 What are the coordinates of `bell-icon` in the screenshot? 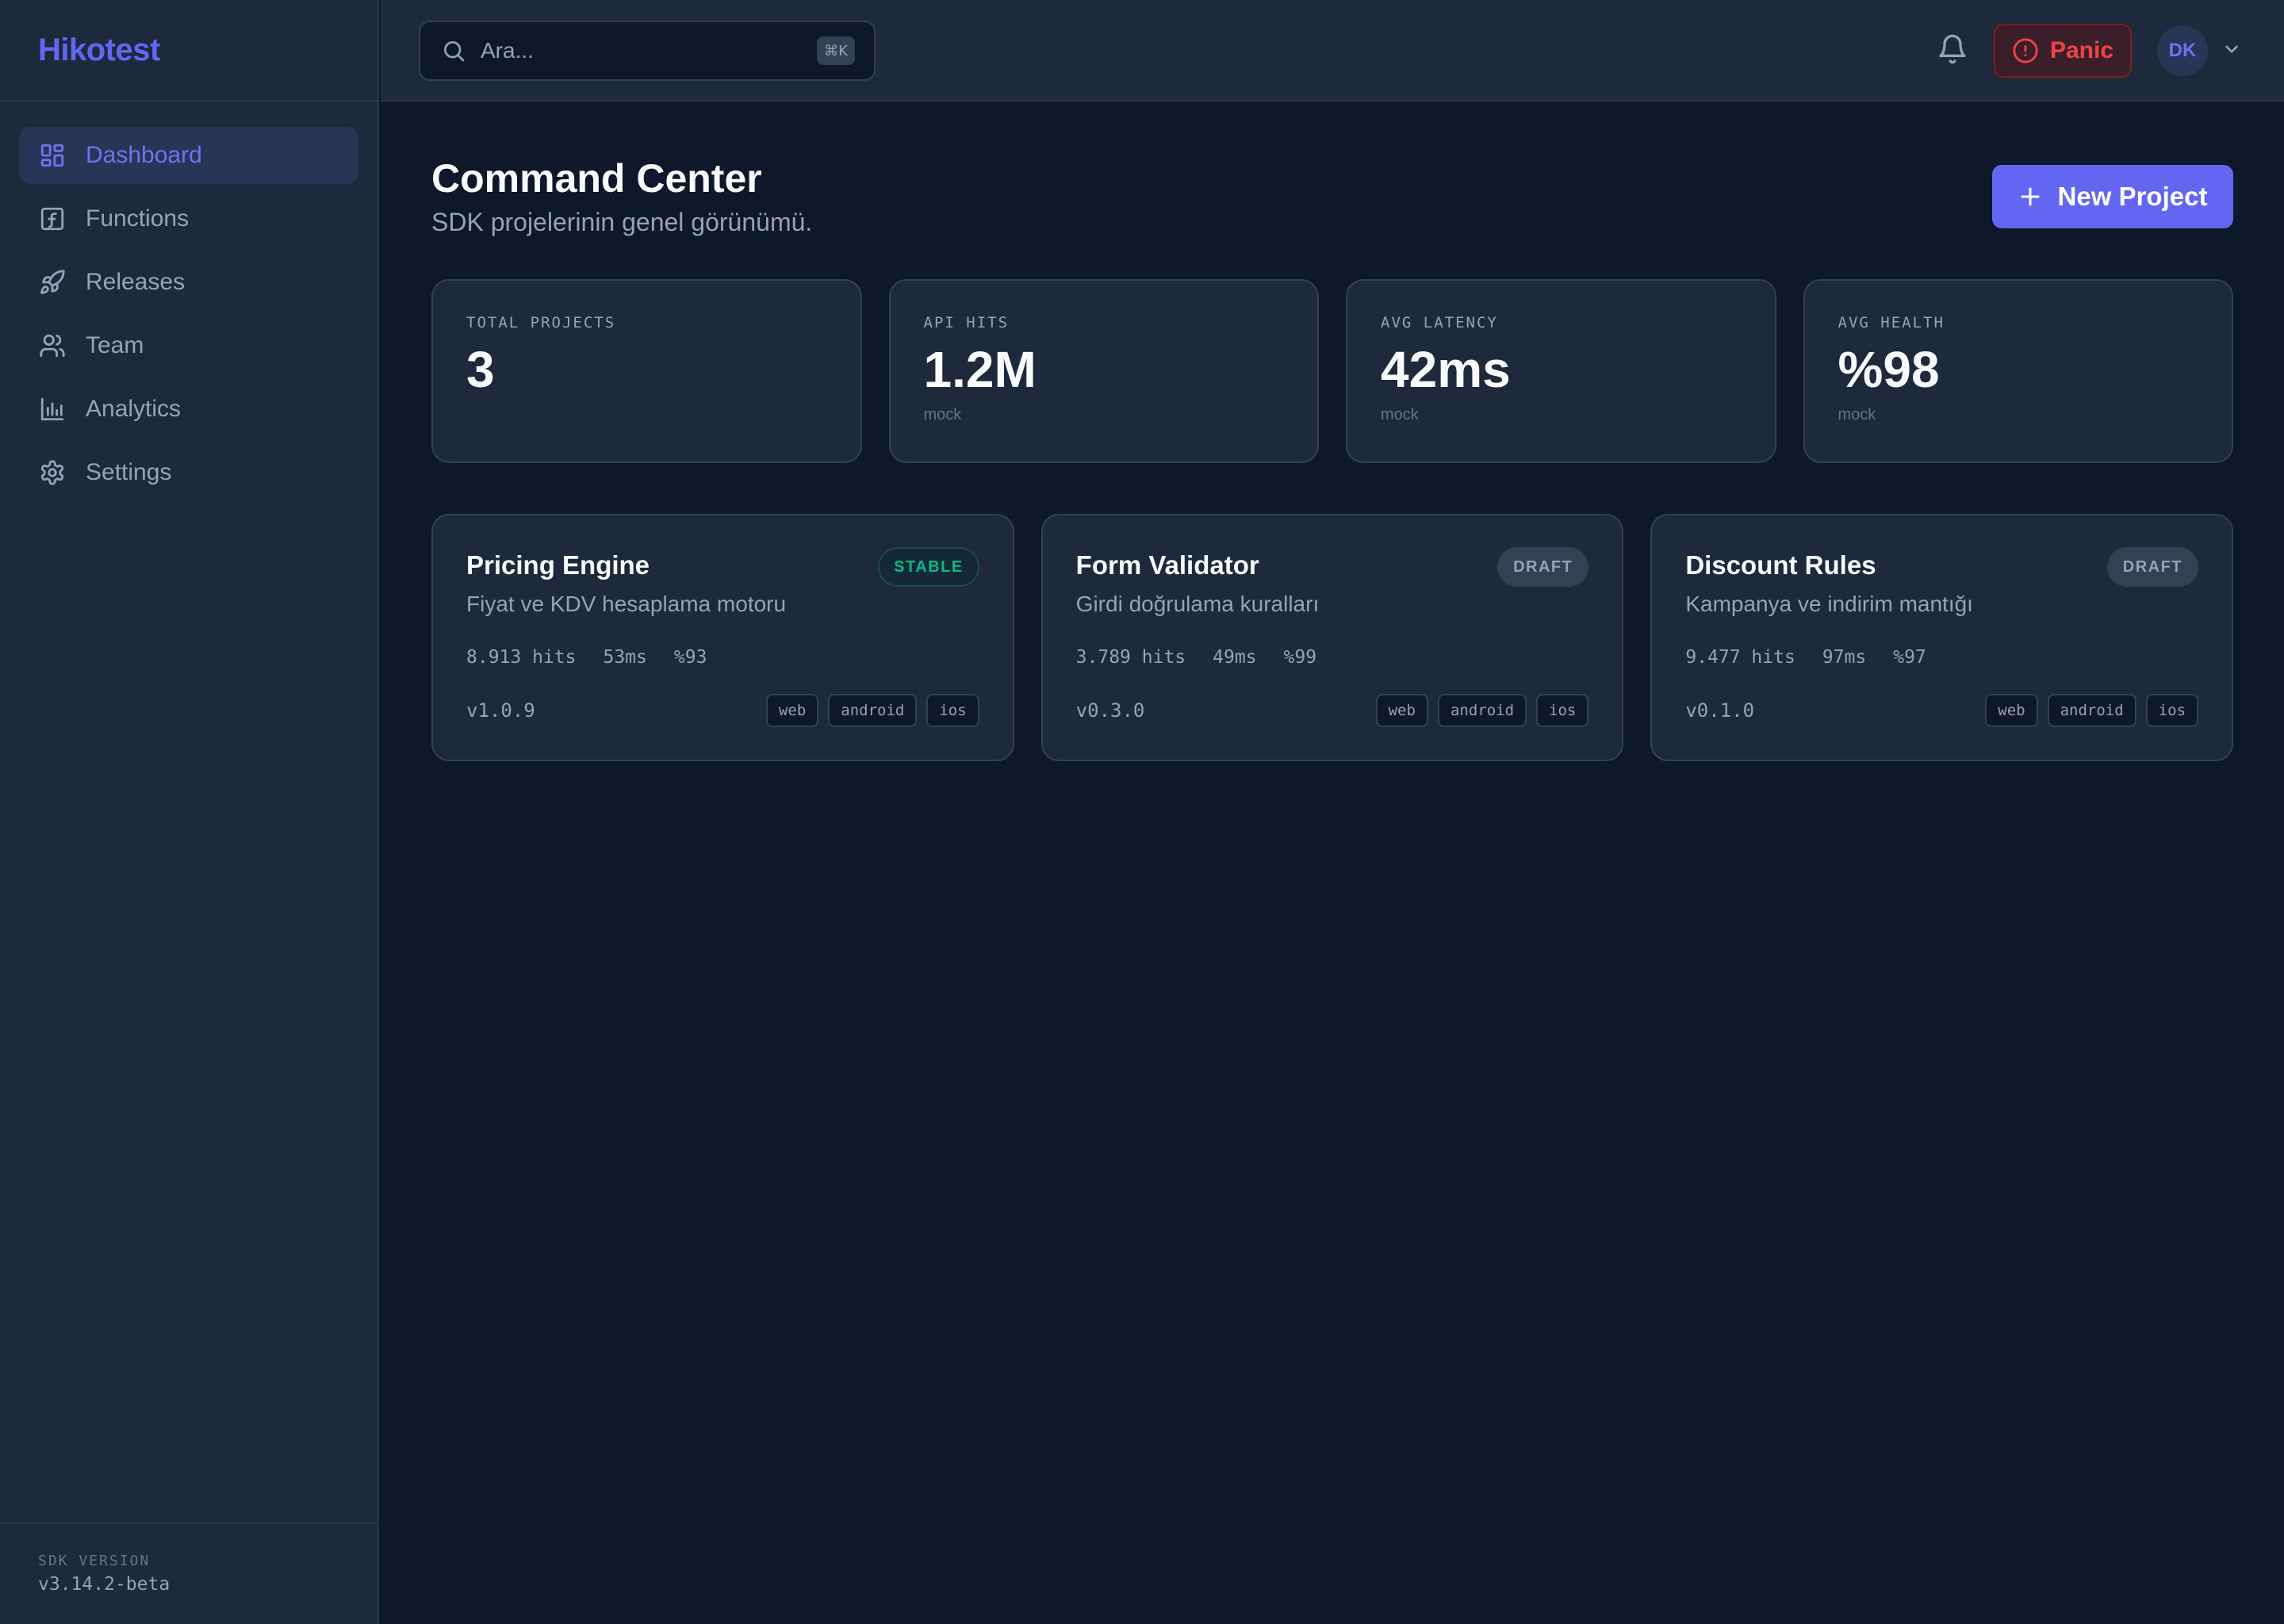 It's located at (1952, 51).